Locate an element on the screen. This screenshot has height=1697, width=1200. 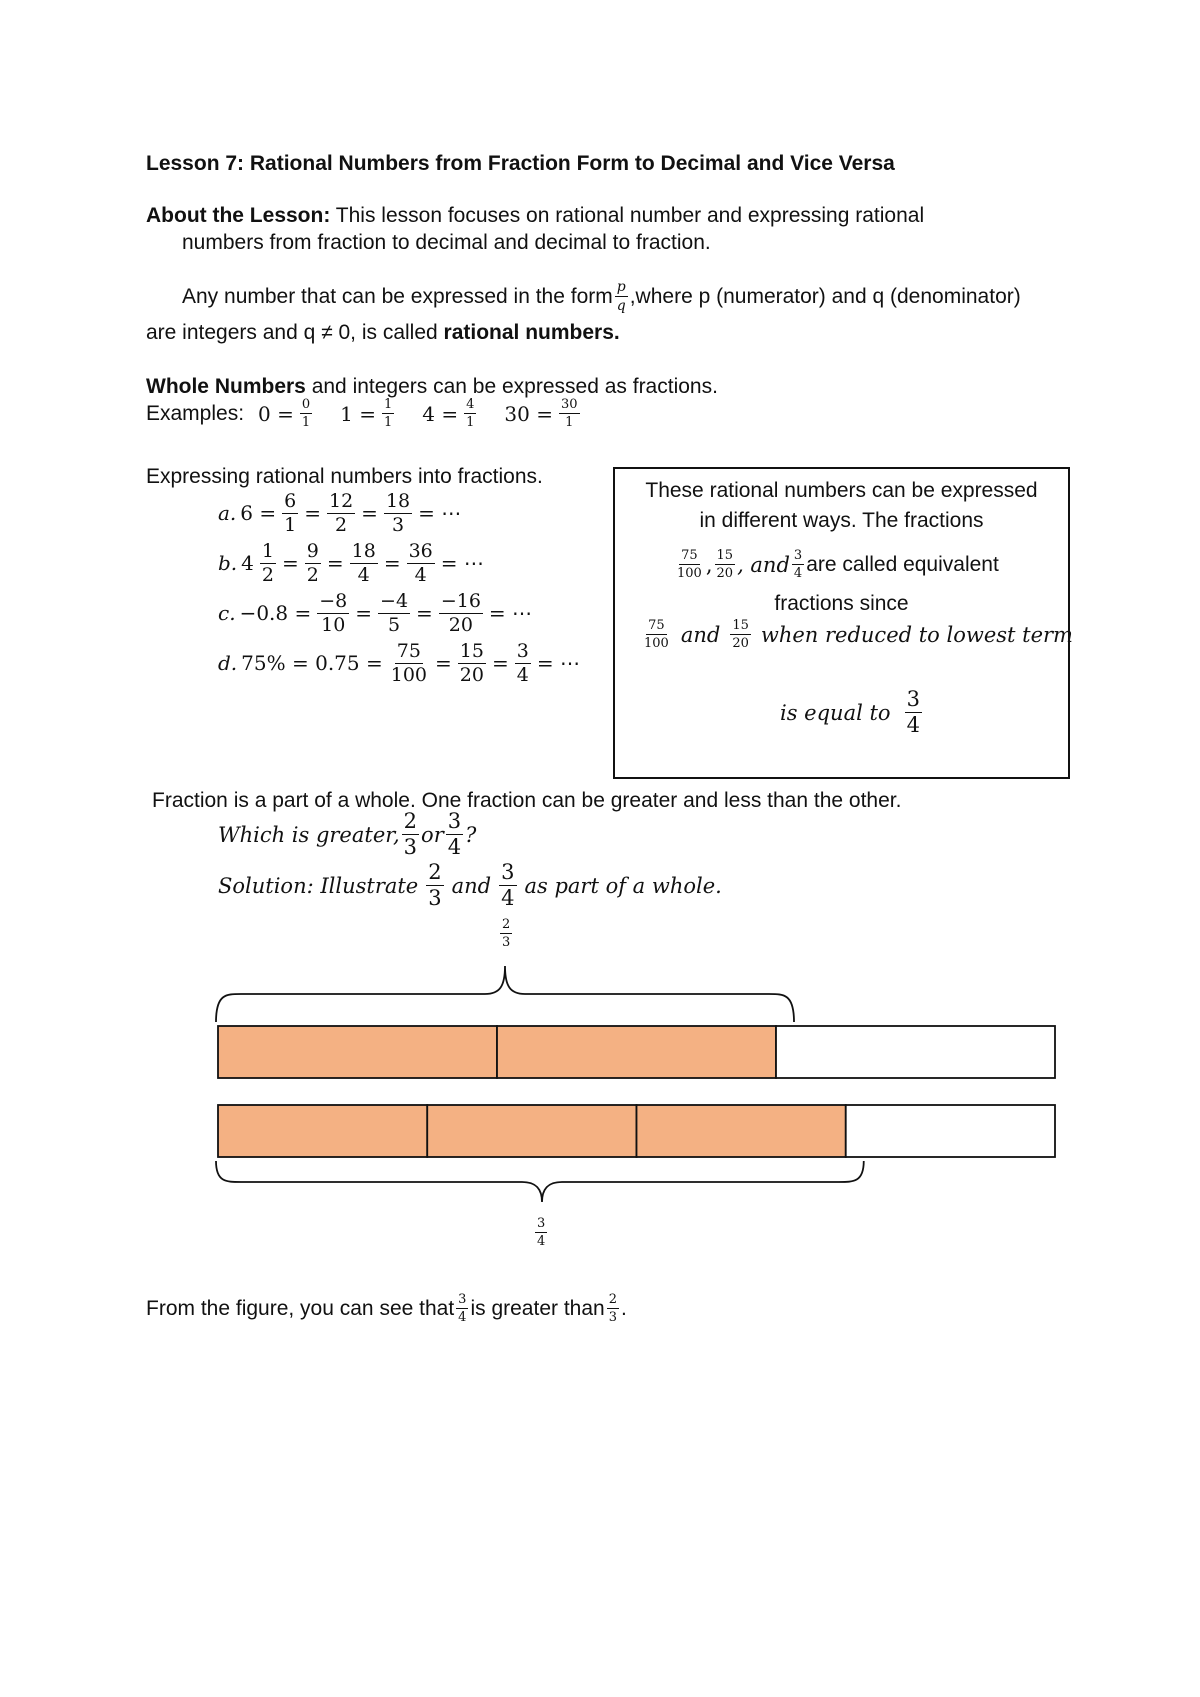
curly-brace-two-thirds is located at coordinates (505, 994).